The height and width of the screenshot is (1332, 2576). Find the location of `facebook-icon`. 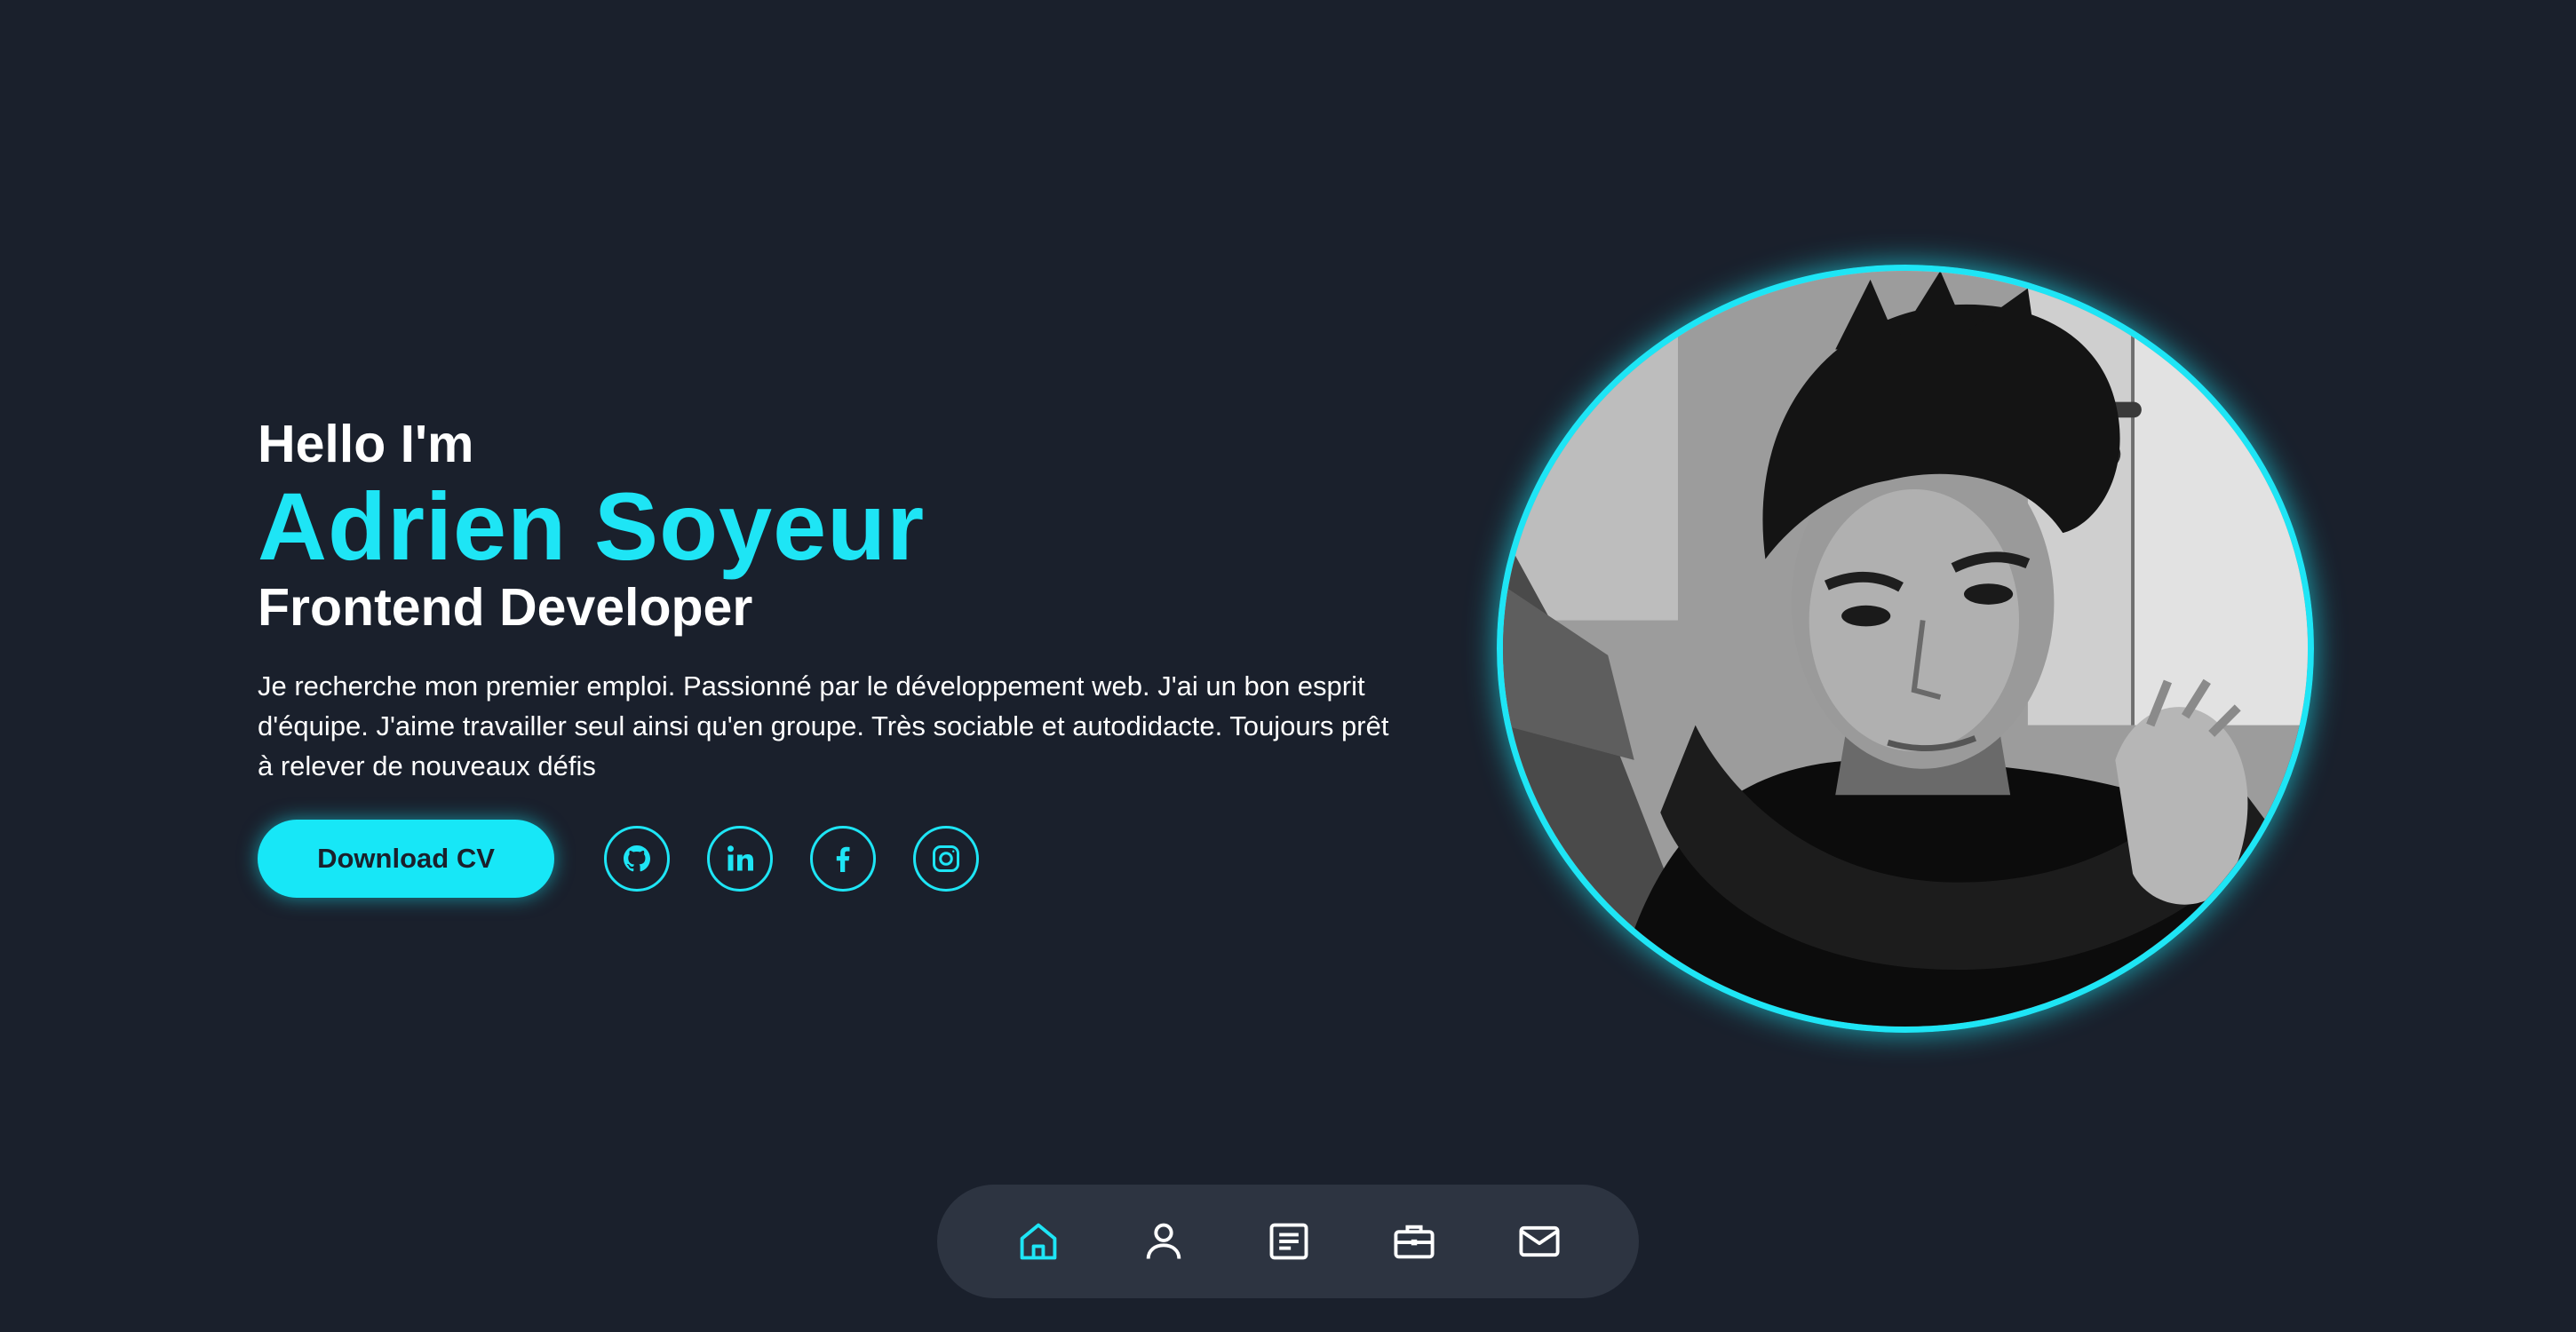

facebook-icon is located at coordinates (843, 859).